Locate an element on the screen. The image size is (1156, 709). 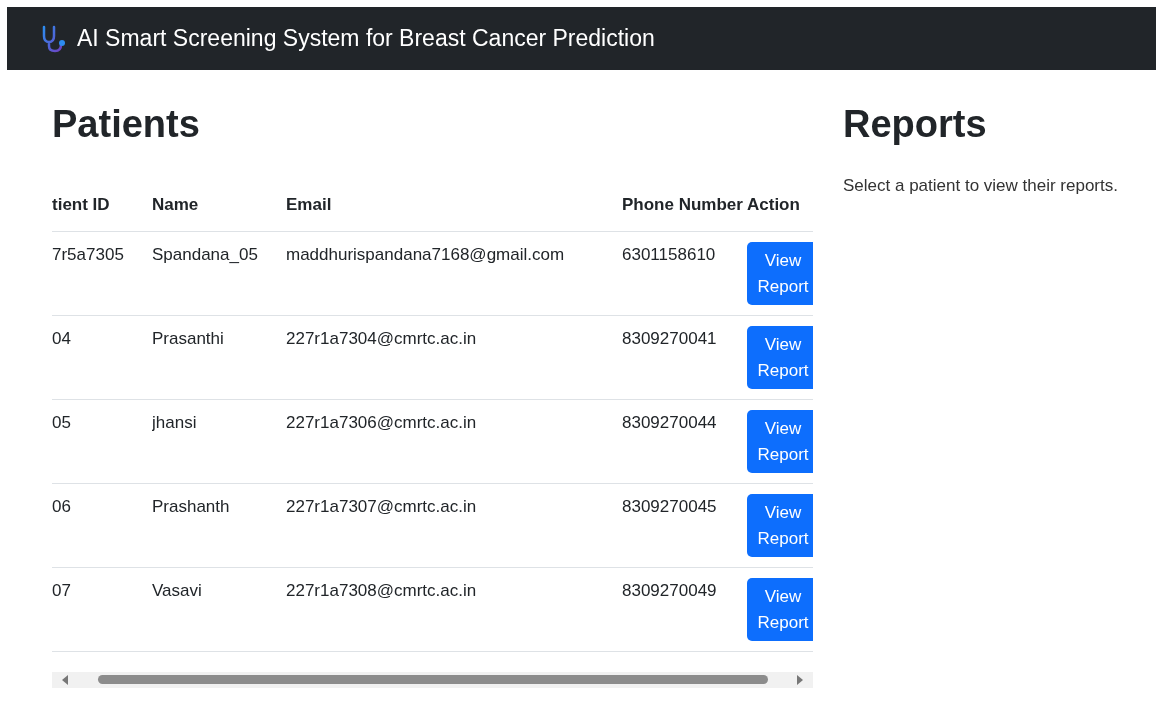
table-cell: 06 is located at coordinates (102, 525).